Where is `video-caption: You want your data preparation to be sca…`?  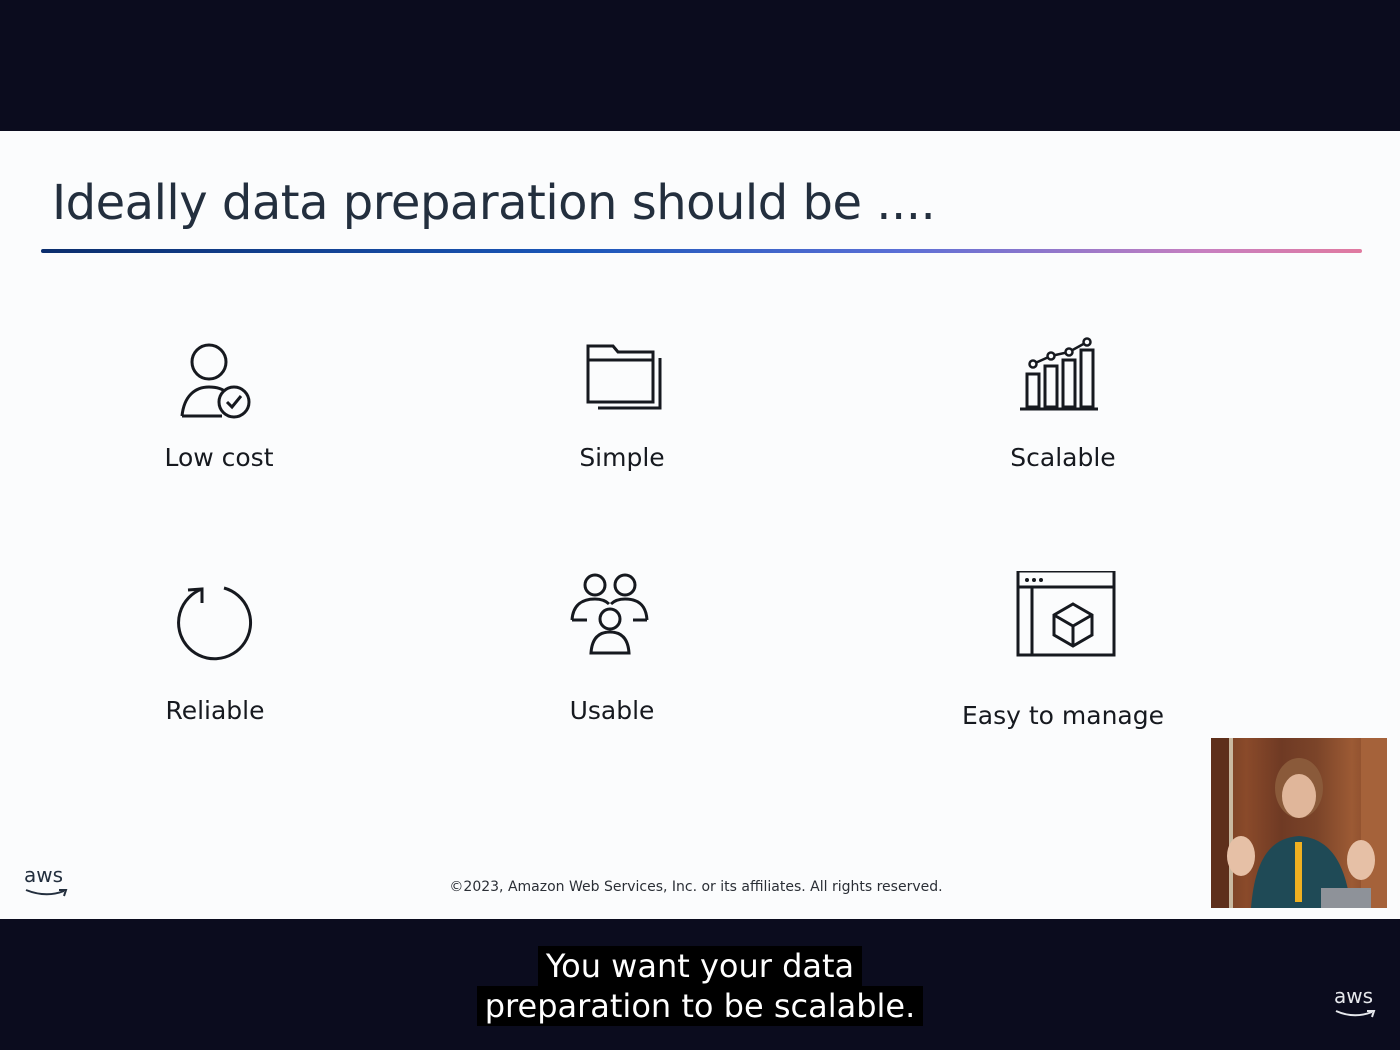
video-caption: You want your data preparation to be sca… is located at coordinates (700, 986).